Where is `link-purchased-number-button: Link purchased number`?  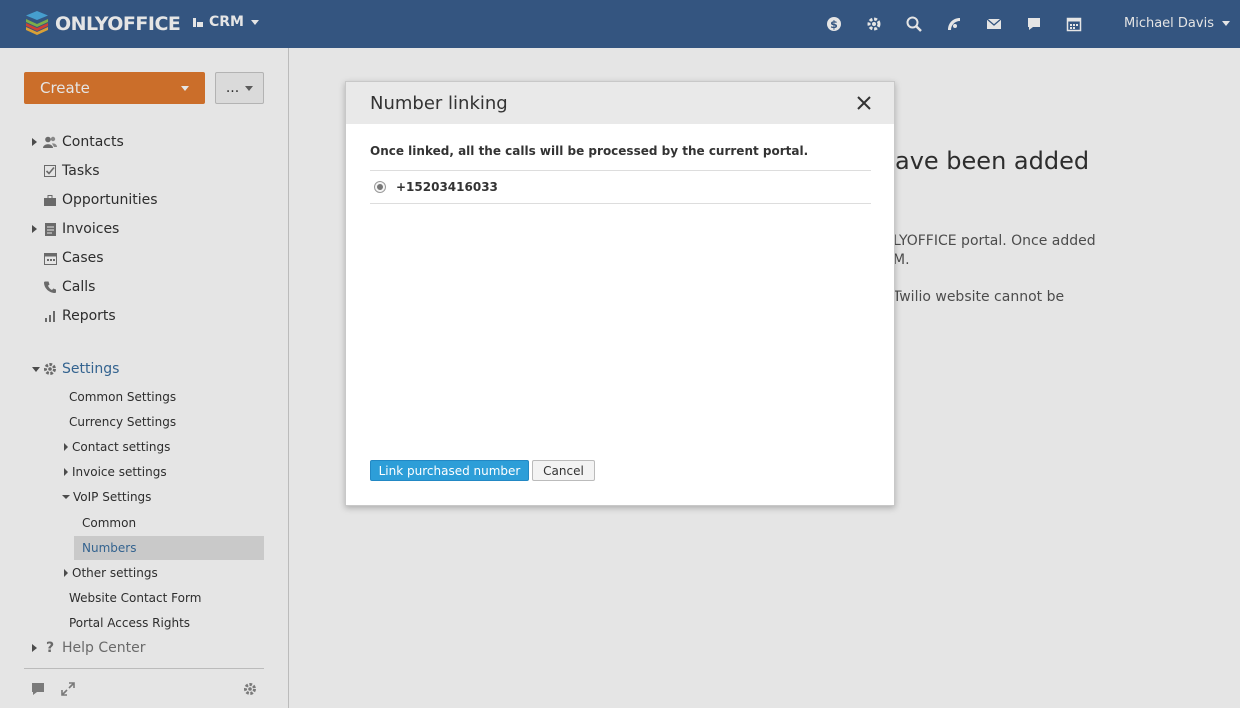 link-purchased-number-button: Link purchased number is located at coordinates (449, 470).